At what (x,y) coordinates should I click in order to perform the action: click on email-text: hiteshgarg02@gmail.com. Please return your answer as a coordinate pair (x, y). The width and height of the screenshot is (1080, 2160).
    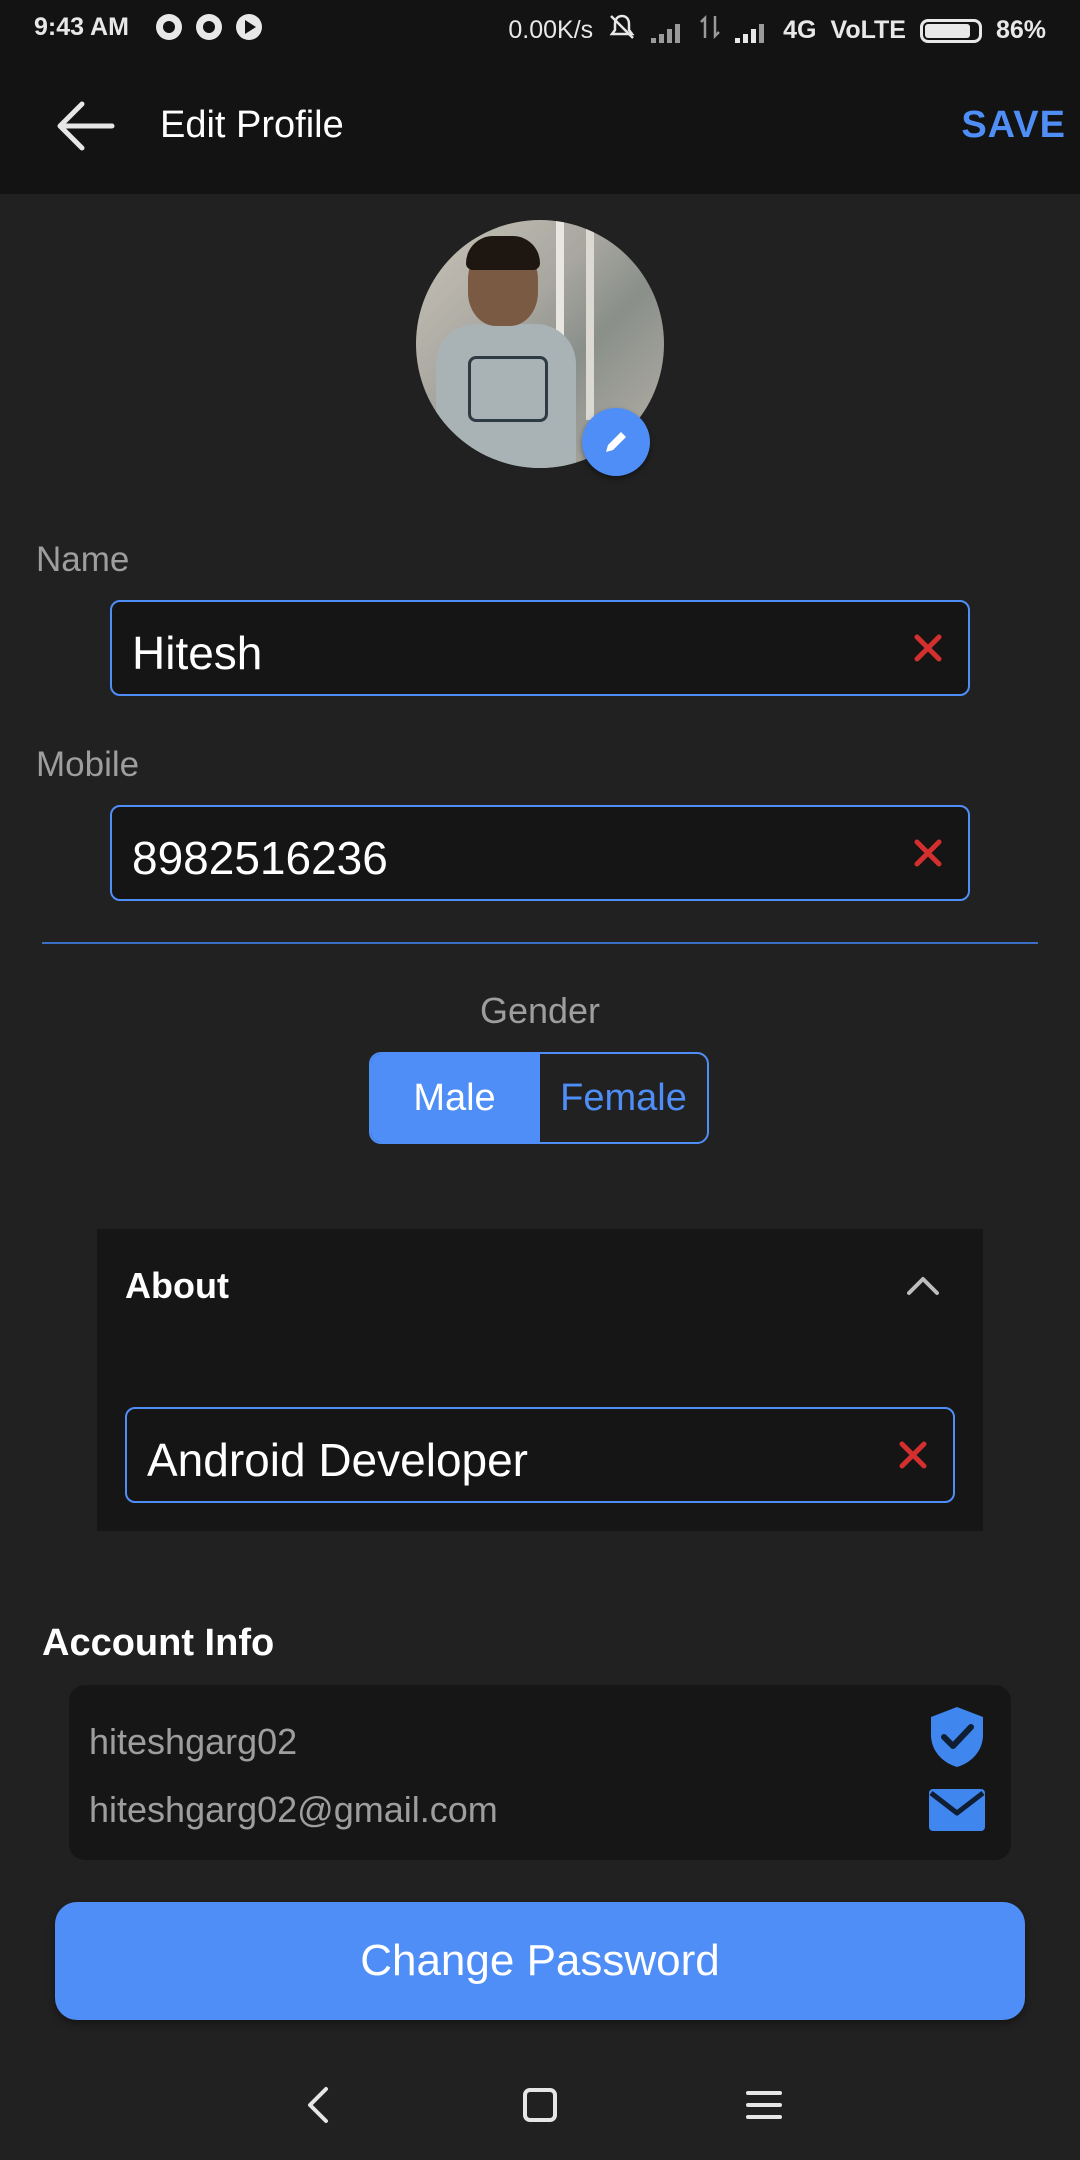
    Looking at the image, I should click on (293, 1809).